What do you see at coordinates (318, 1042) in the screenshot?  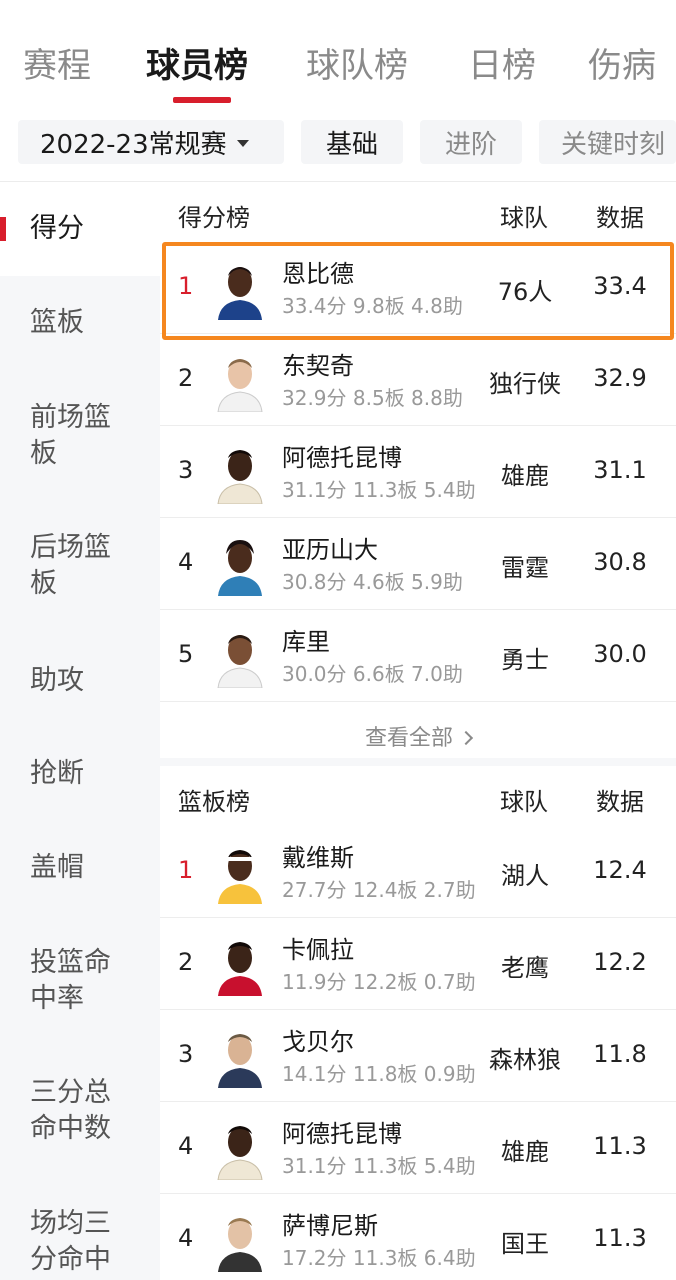 I see `player-name: 戈贝尔` at bounding box center [318, 1042].